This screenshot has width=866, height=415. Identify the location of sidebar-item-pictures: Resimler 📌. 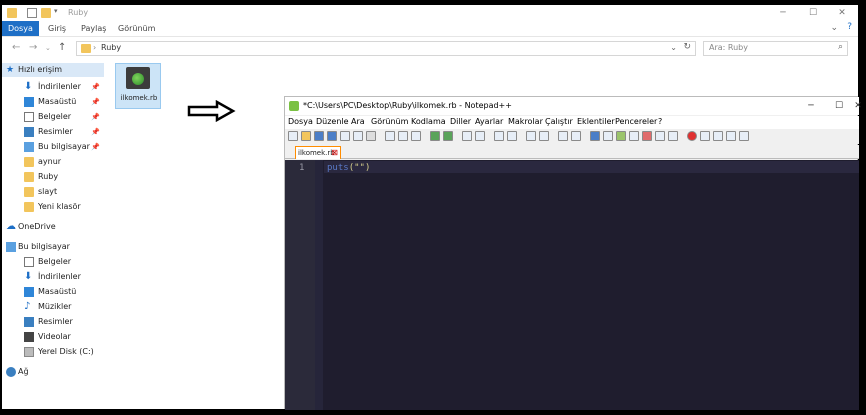
(53, 132).